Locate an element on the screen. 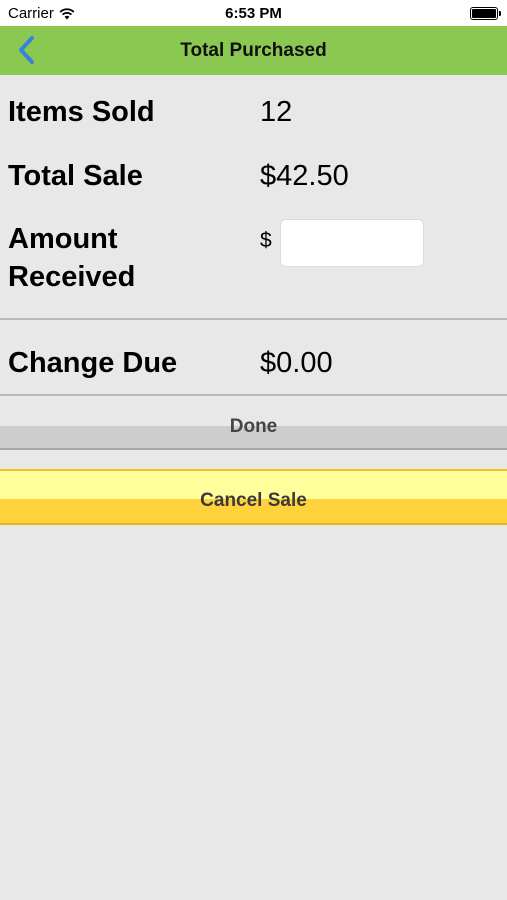 This screenshot has height=900, width=507. done-button: Done is located at coordinates (253, 426).